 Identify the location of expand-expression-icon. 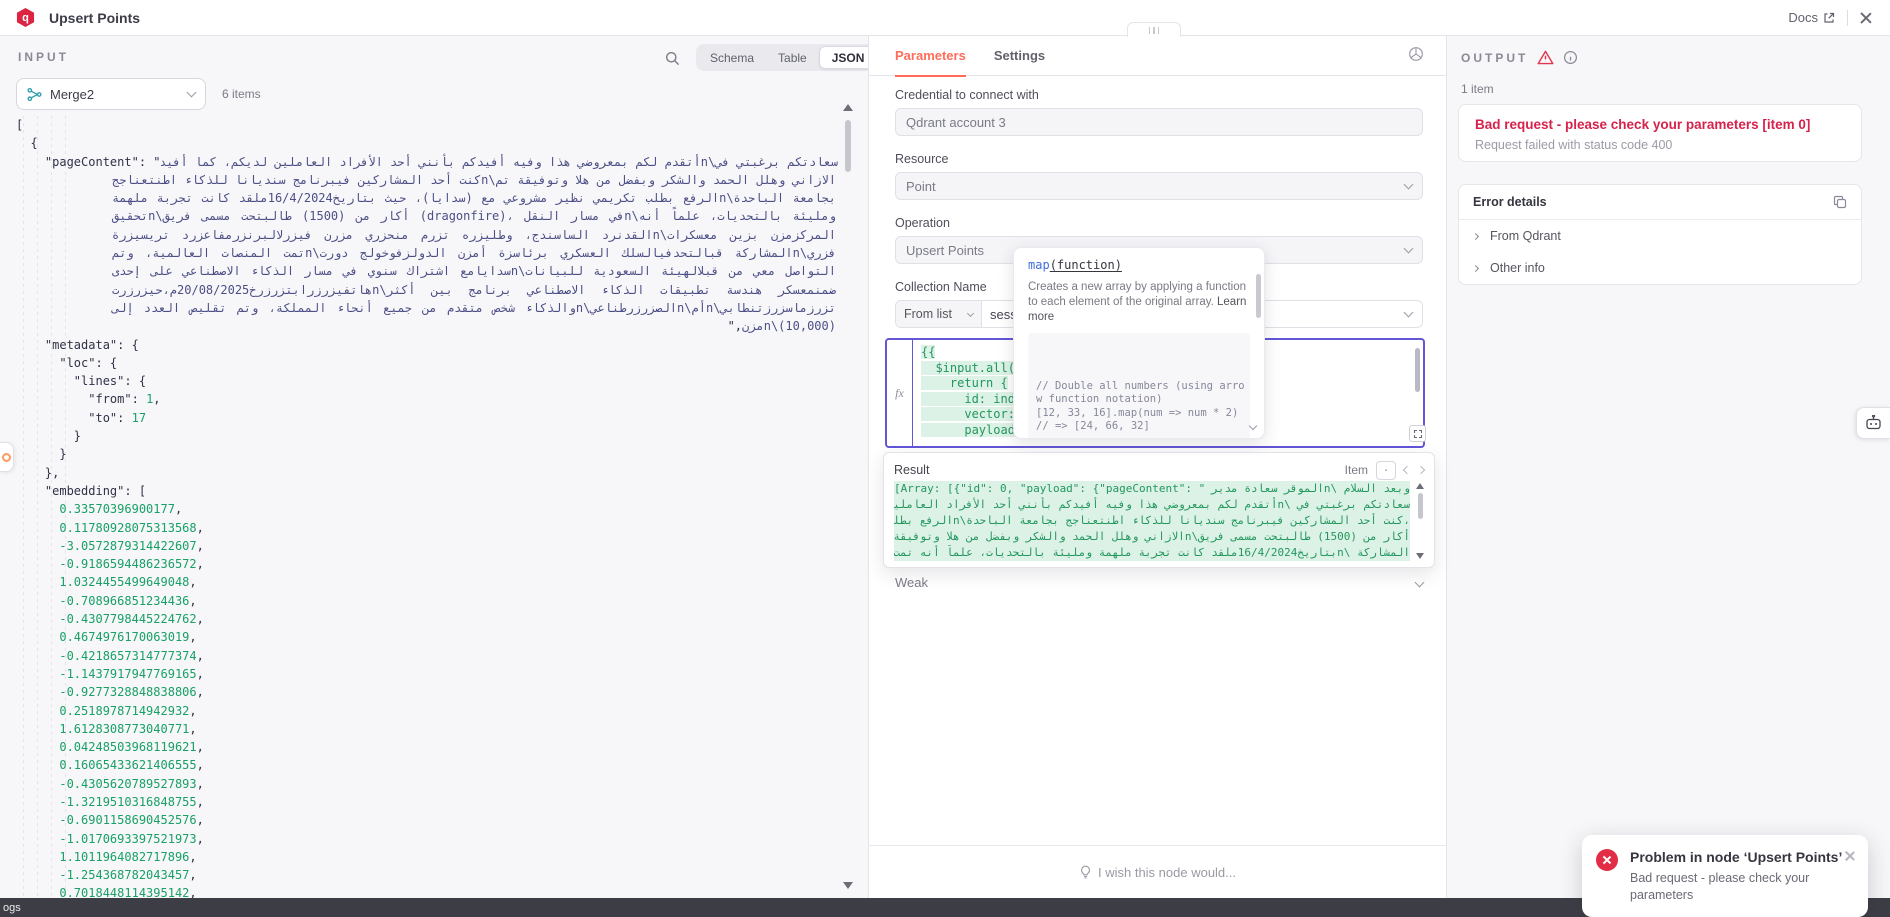
(1417, 433).